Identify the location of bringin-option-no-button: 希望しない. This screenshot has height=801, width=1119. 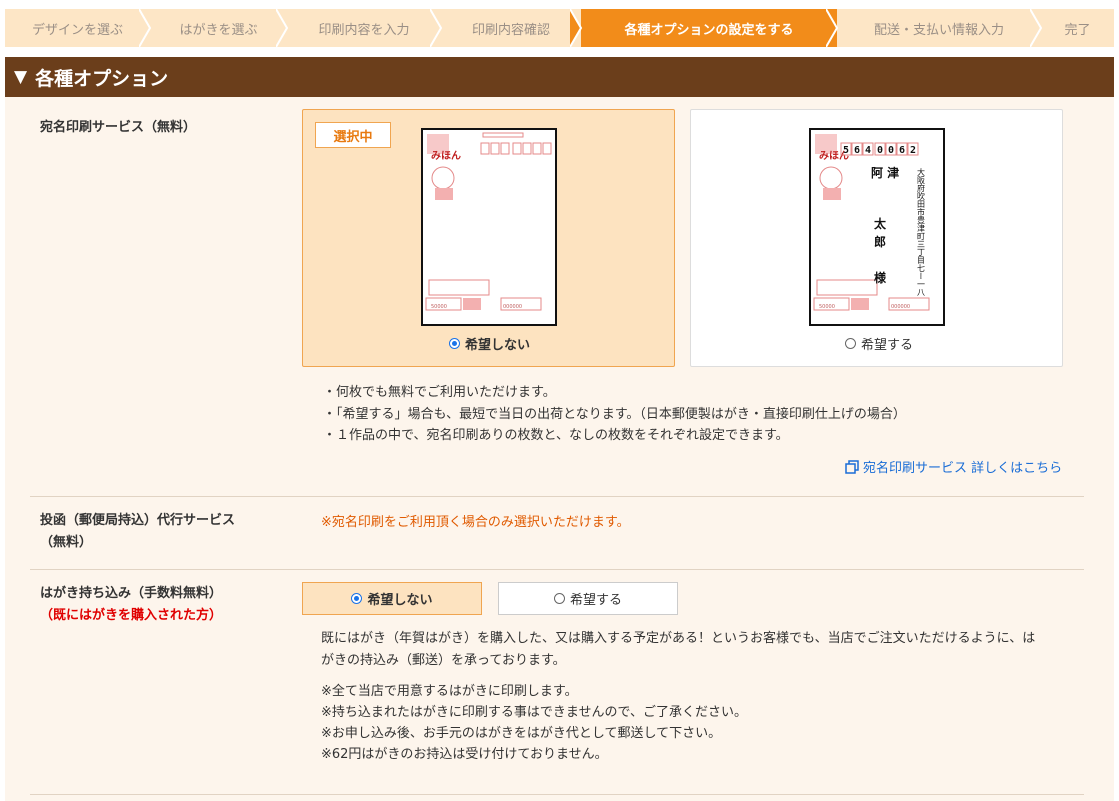
(392, 598).